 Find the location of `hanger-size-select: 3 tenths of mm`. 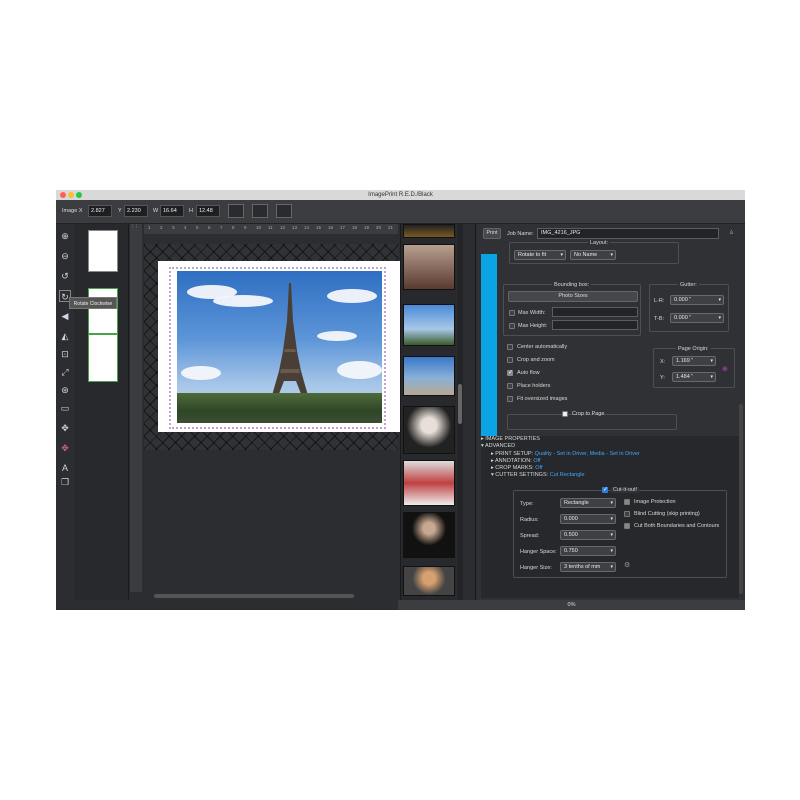

hanger-size-select: 3 tenths of mm is located at coordinates (588, 567).